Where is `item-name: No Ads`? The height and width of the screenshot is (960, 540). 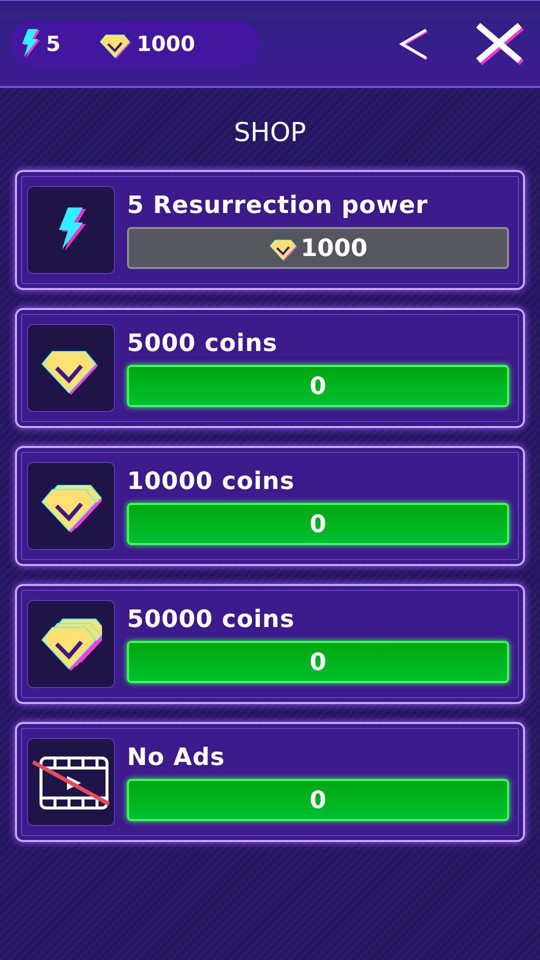
item-name: No Ads is located at coordinates (176, 757).